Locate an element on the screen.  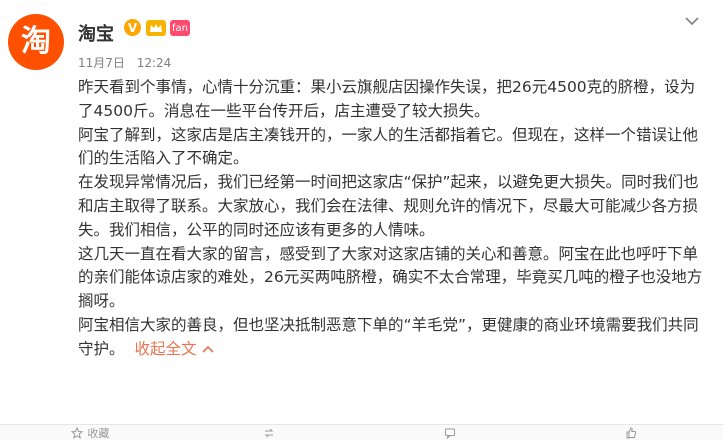
post-date: 11月7日 is located at coordinates (101, 63).